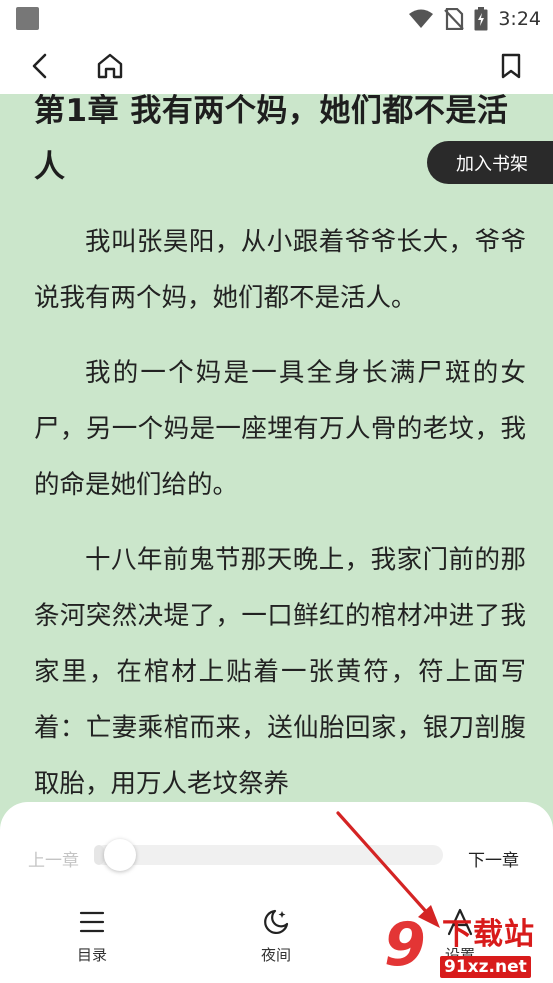 Image resolution: width=553 pixels, height=983 pixels. Describe the element at coordinates (481, 19) in the screenshot. I see `battery-charging-icon` at that location.